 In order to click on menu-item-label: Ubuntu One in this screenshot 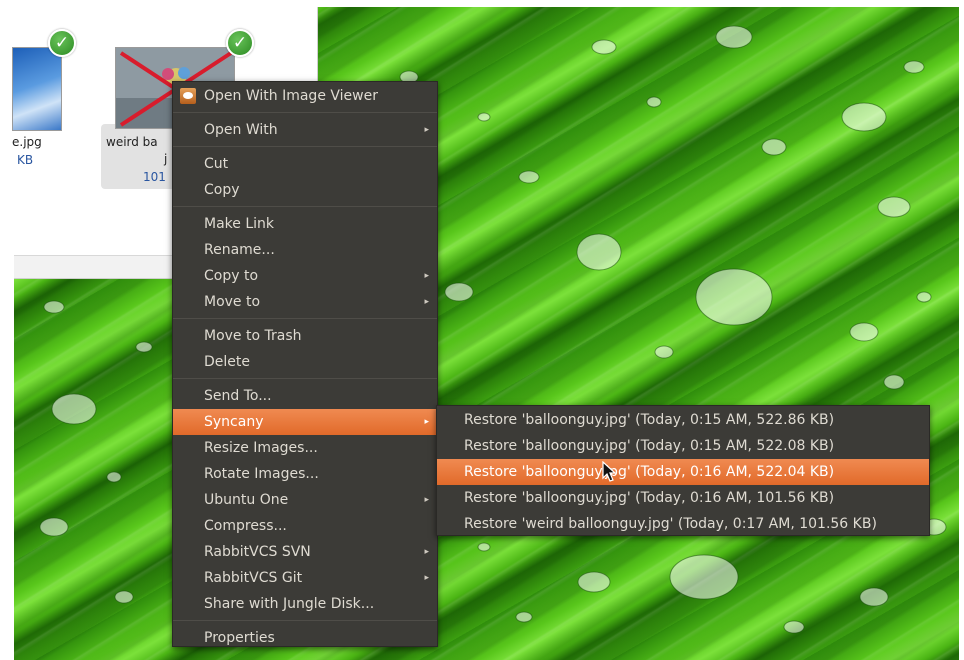, I will do `click(246, 500)`.